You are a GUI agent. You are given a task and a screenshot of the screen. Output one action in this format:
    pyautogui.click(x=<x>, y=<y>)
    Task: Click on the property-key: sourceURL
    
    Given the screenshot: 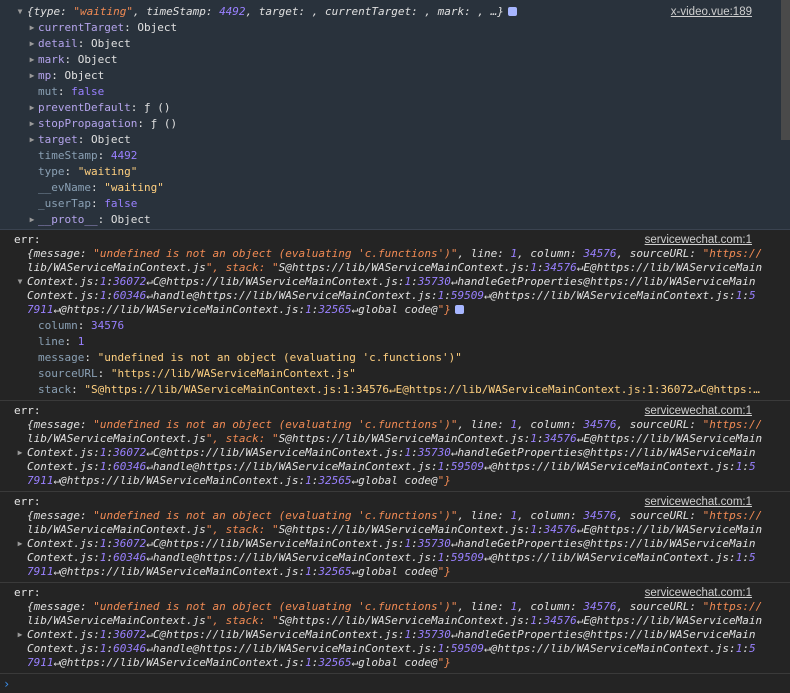 What is the action you would take?
    pyautogui.click(x=68, y=373)
    